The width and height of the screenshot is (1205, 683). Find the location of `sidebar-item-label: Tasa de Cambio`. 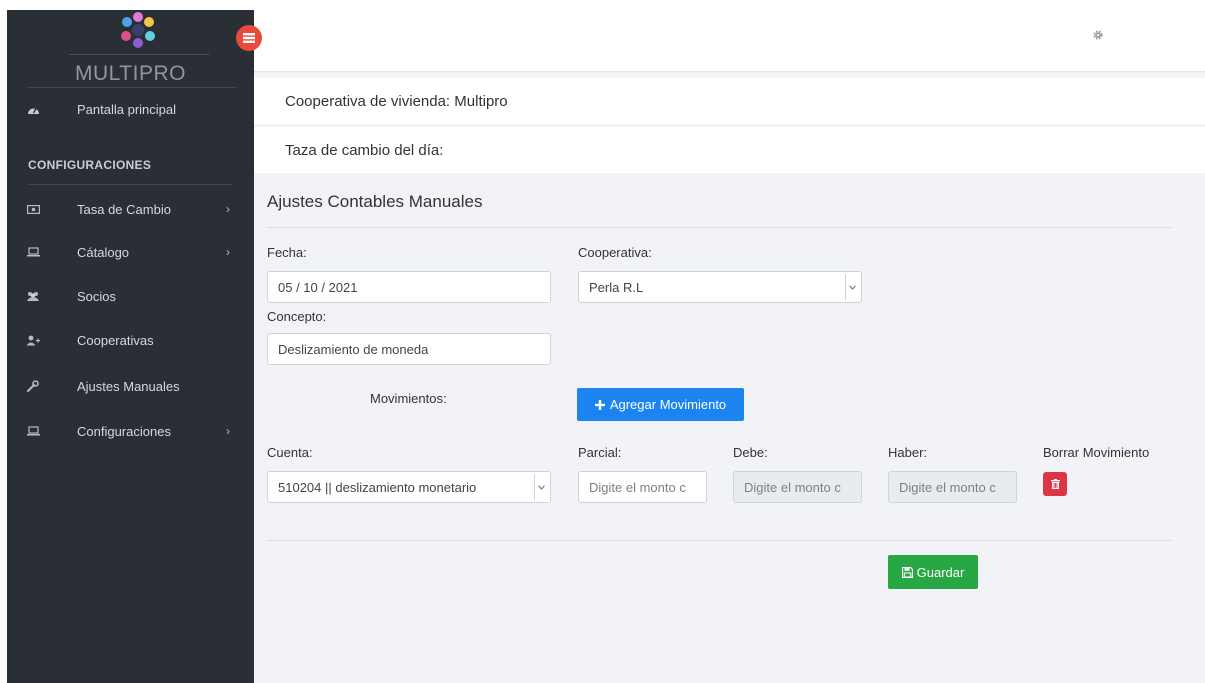

sidebar-item-label: Tasa de Cambio is located at coordinates (124, 209).